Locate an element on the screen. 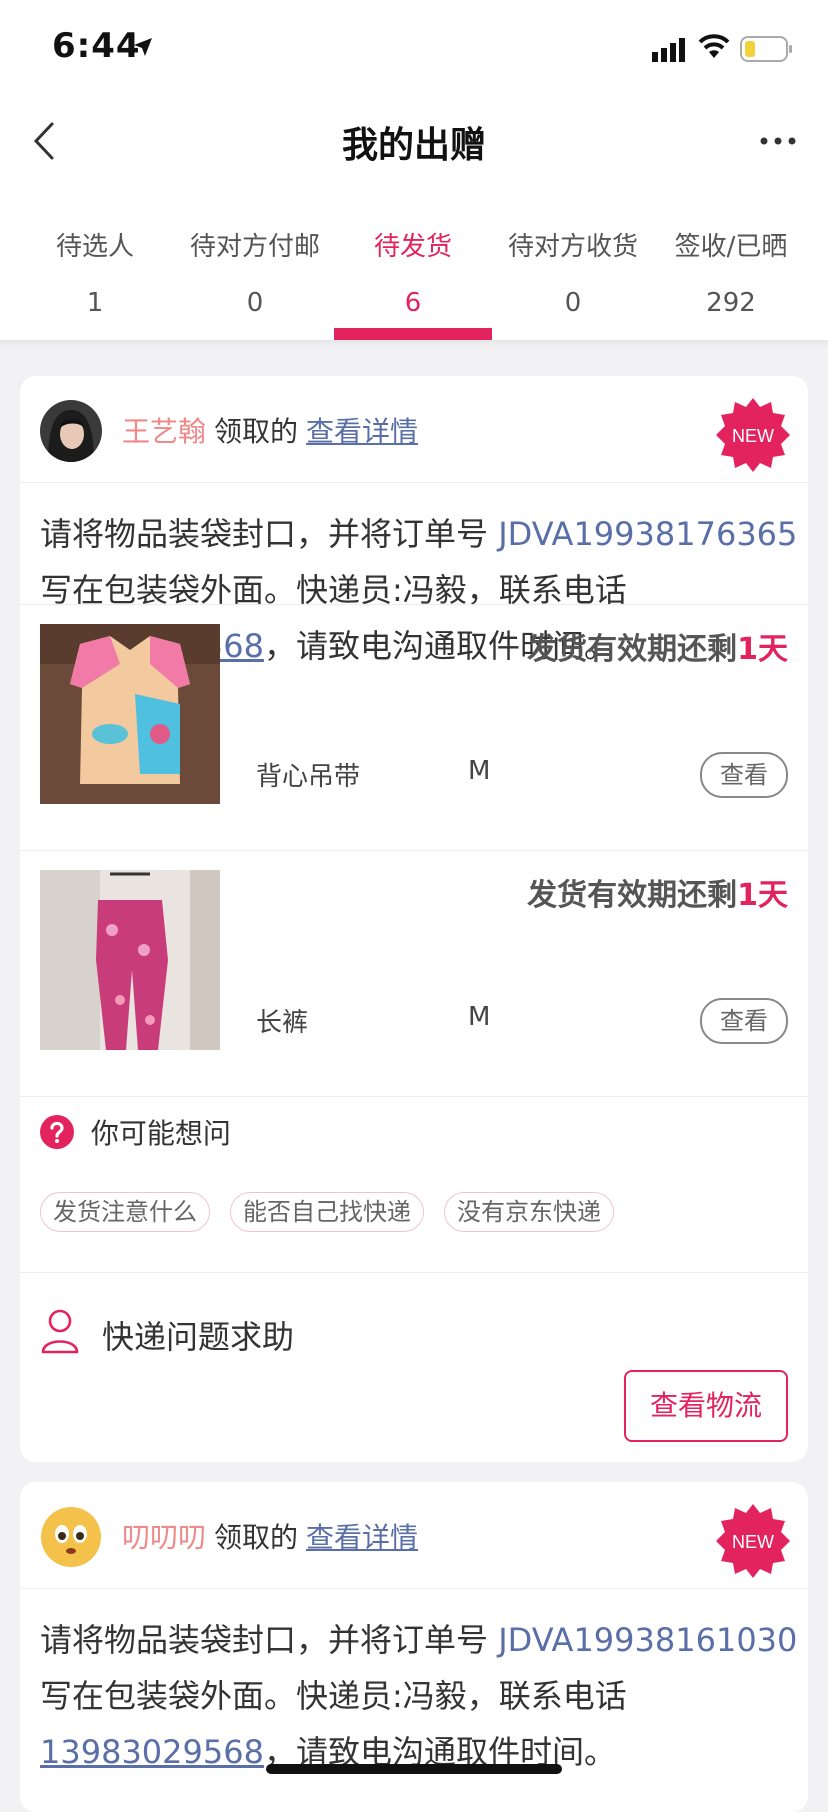 The height and width of the screenshot is (1812, 828). tab-label: 待对方付邮 is located at coordinates (254, 247).